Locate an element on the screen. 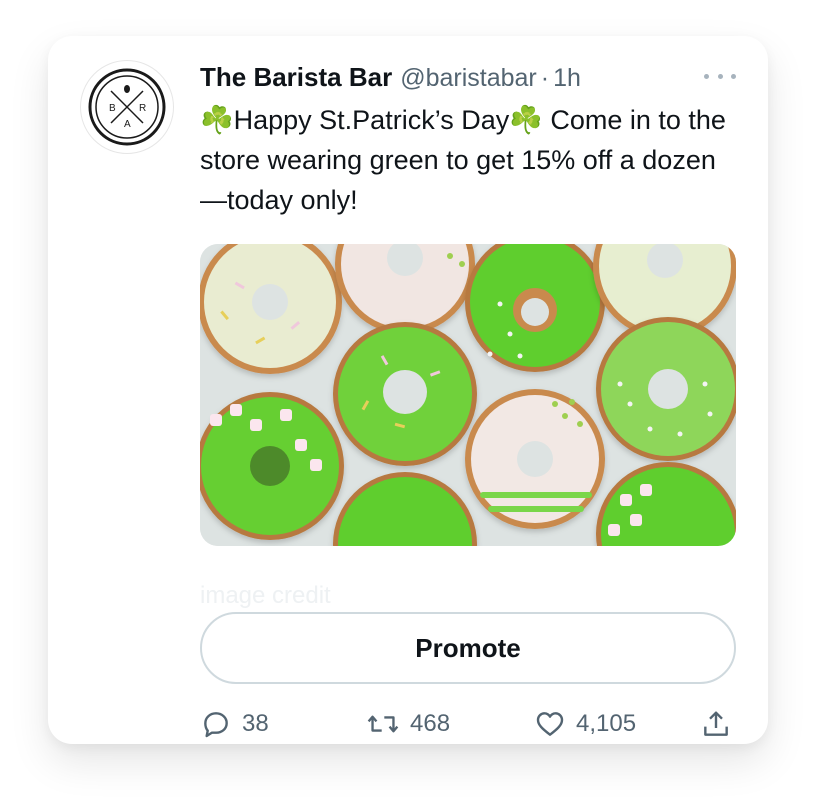 Image resolution: width=816 pixels, height=806 pixels. share-icon is located at coordinates (716, 723).